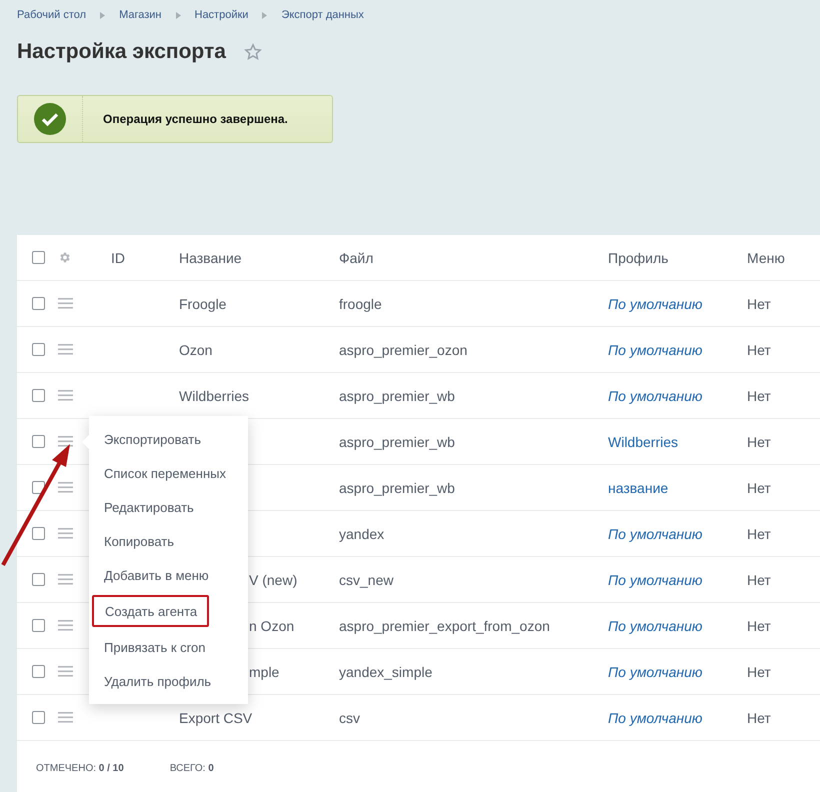  What do you see at coordinates (639, 258) in the screenshot?
I see `column-header: Профиль` at bounding box center [639, 258].